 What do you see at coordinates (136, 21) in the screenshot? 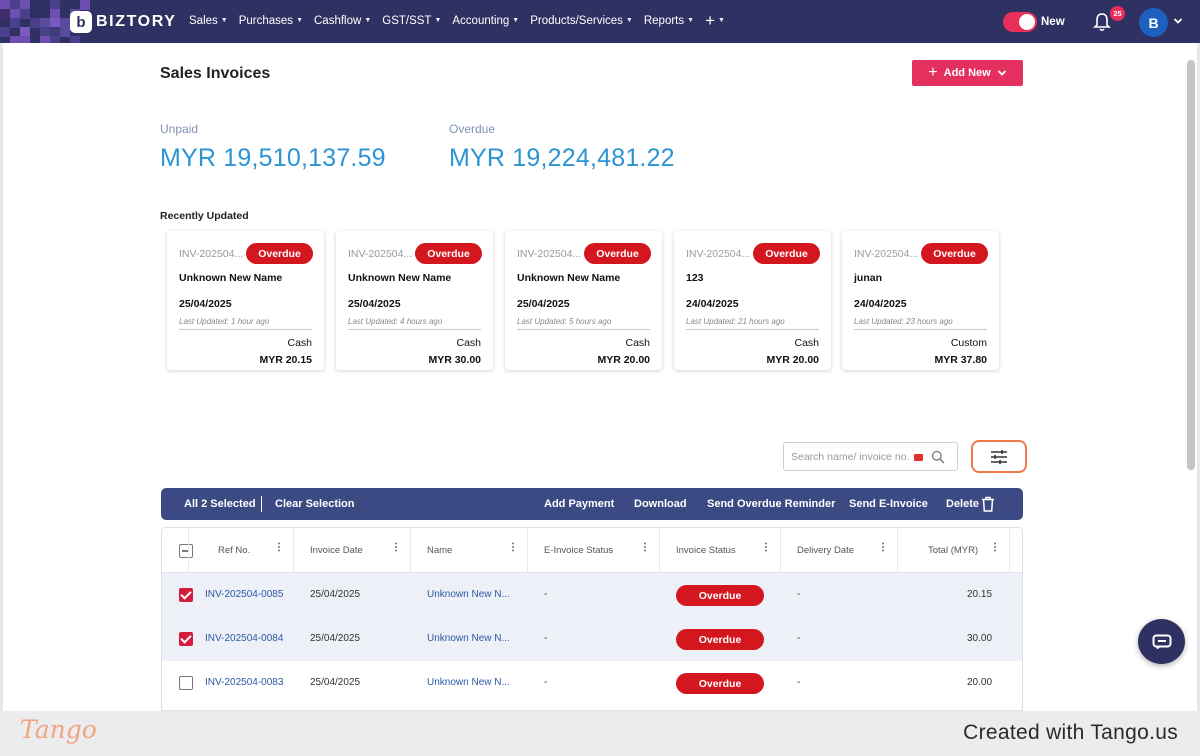
I see `brand-name: BIZTORY` at bounding box center [136, 21].